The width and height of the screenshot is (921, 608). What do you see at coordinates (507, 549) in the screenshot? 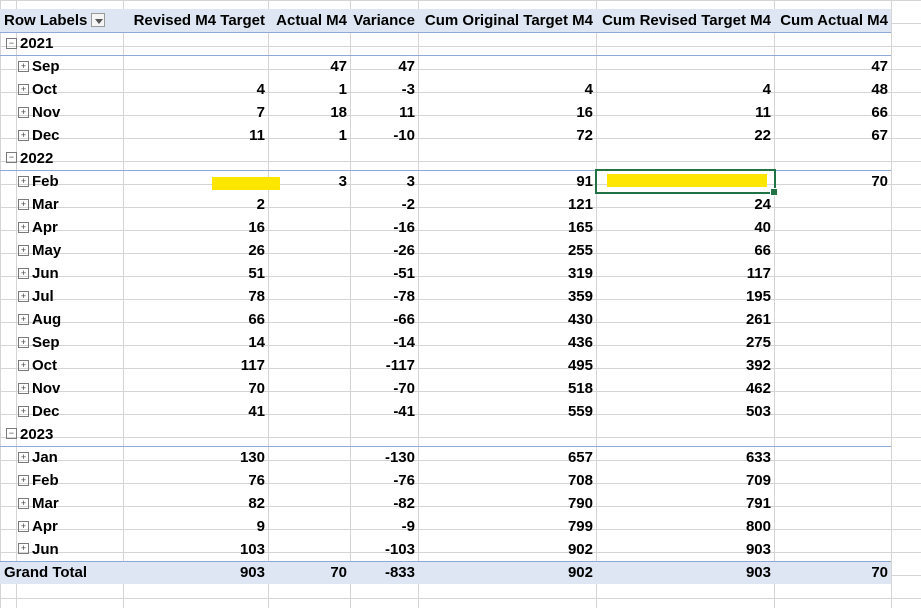
I see `value-cell: 902` at bounding box center [507, 549].